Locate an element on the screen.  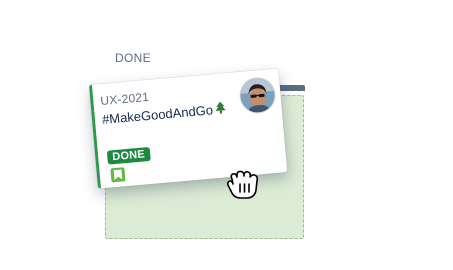
status-badge: DONE is located at coordinates (128, 155).